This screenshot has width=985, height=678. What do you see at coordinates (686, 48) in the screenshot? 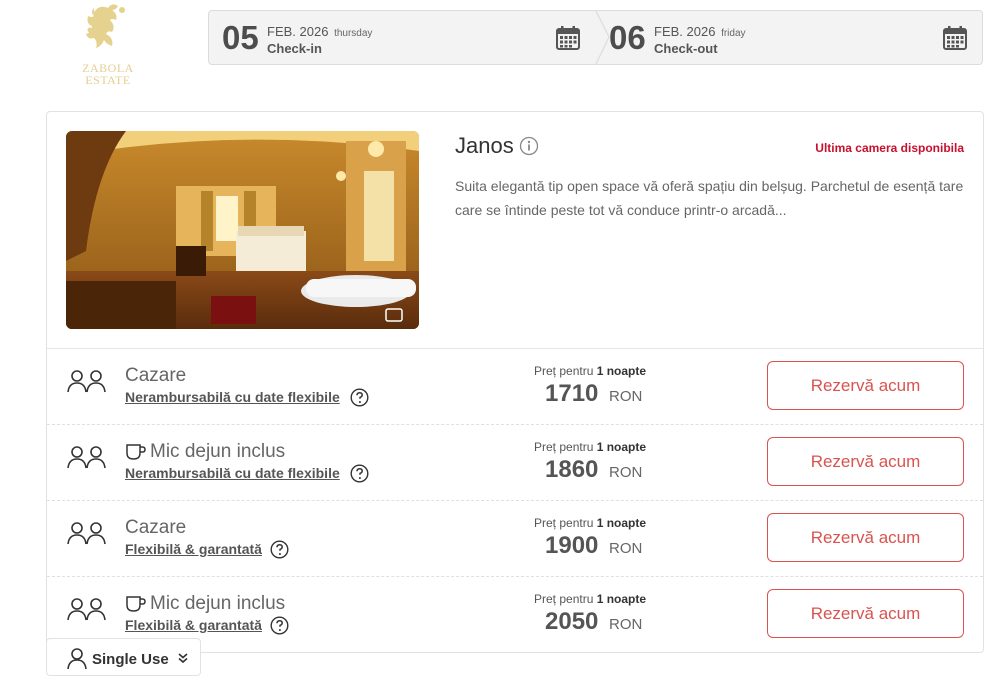
I see `checkout-label: Check-out` at bounding box center [686, 48].